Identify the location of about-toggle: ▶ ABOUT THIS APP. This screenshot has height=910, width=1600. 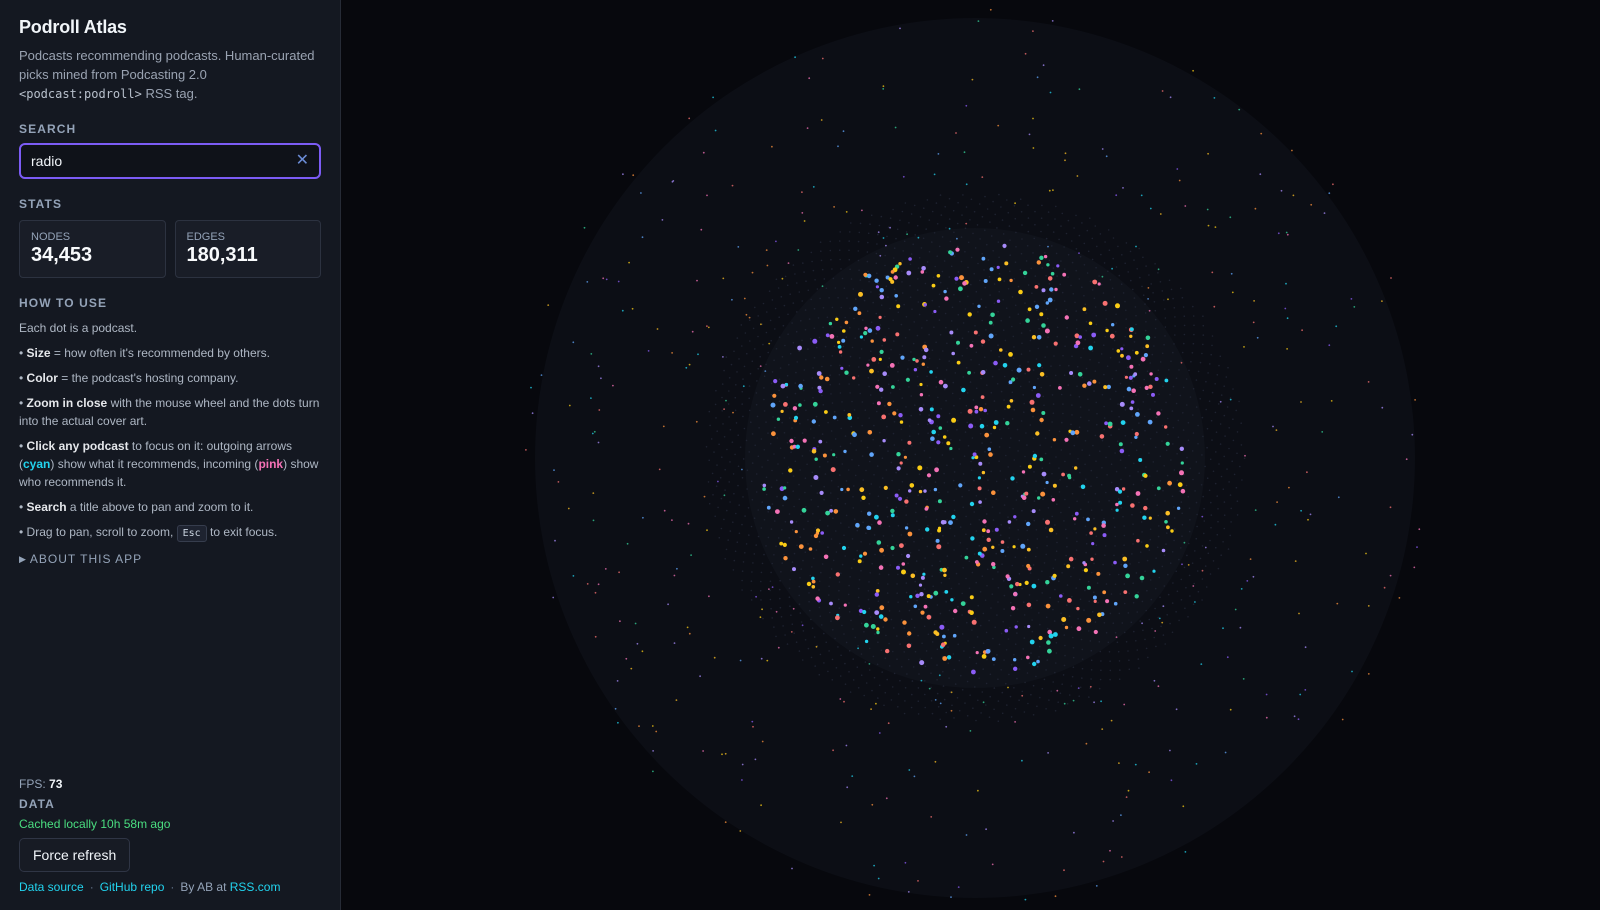
(170, 559).